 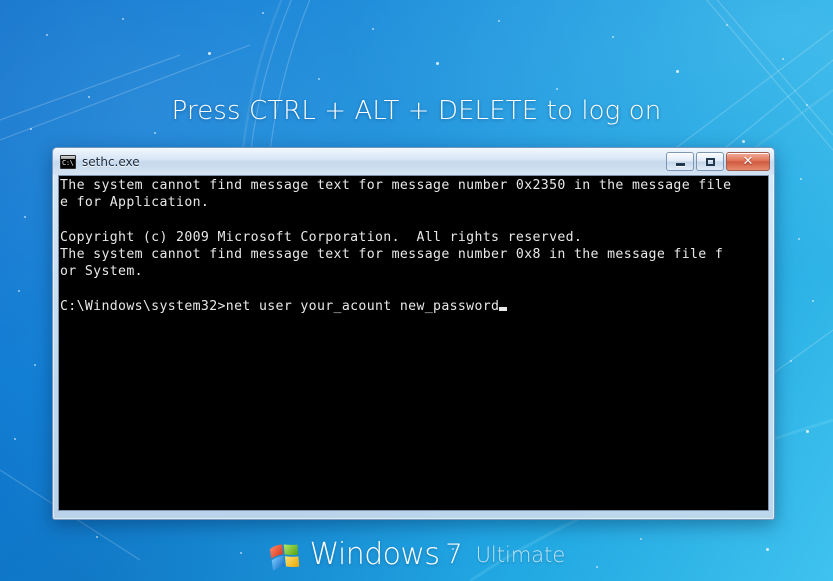 I want to click on close-icon: ✕, so click(x=748, y=161).